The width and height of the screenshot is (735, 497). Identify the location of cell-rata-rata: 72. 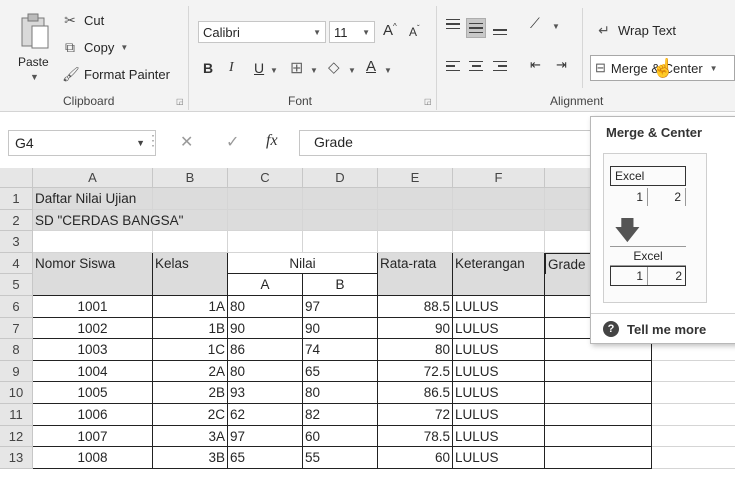
(415, 415).